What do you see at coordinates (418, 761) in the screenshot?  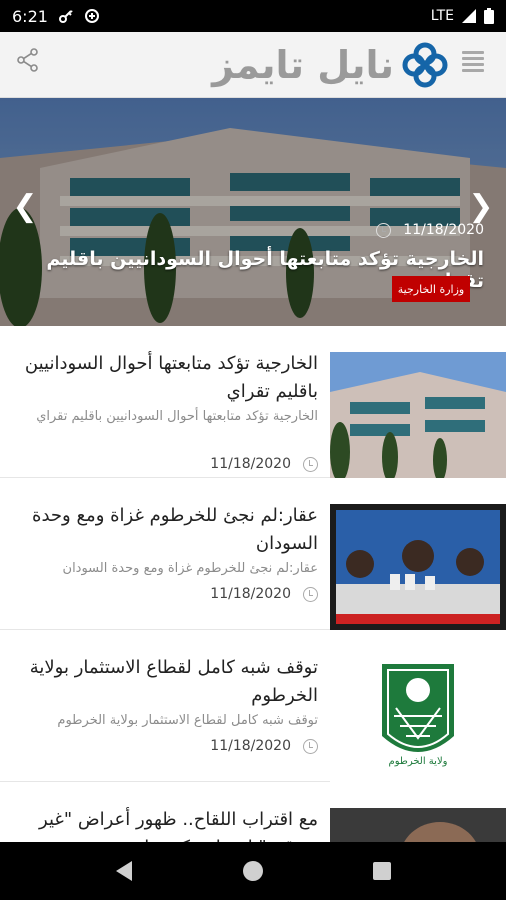 I see `thumb-caption: ولاية الخرطوم` at bounding box center [418, 761].